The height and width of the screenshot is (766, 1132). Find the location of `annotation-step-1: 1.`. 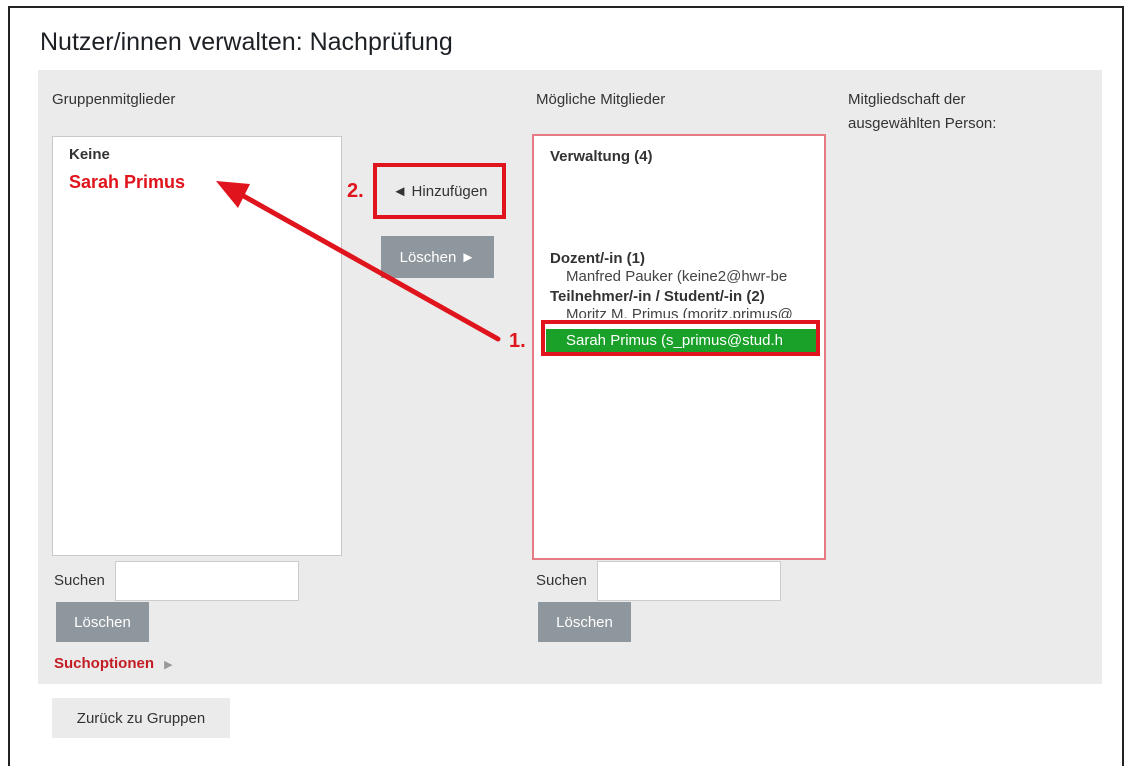

annotation-step-1: 1. is located at coordinates (517, 341).